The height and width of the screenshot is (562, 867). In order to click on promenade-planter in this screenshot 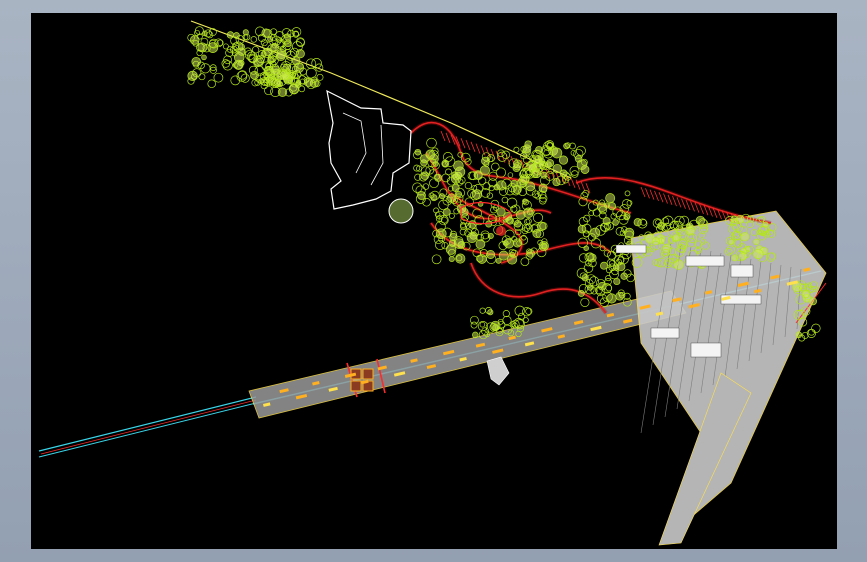, I will do `click(368, 374)`.